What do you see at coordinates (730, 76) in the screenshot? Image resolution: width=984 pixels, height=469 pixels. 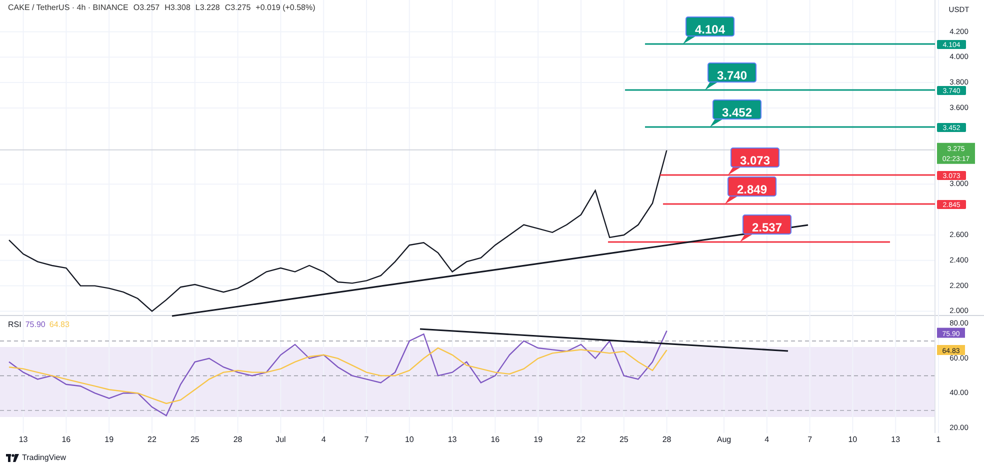 I see `price-callout: 3.740` at bounding box center [730, 76].